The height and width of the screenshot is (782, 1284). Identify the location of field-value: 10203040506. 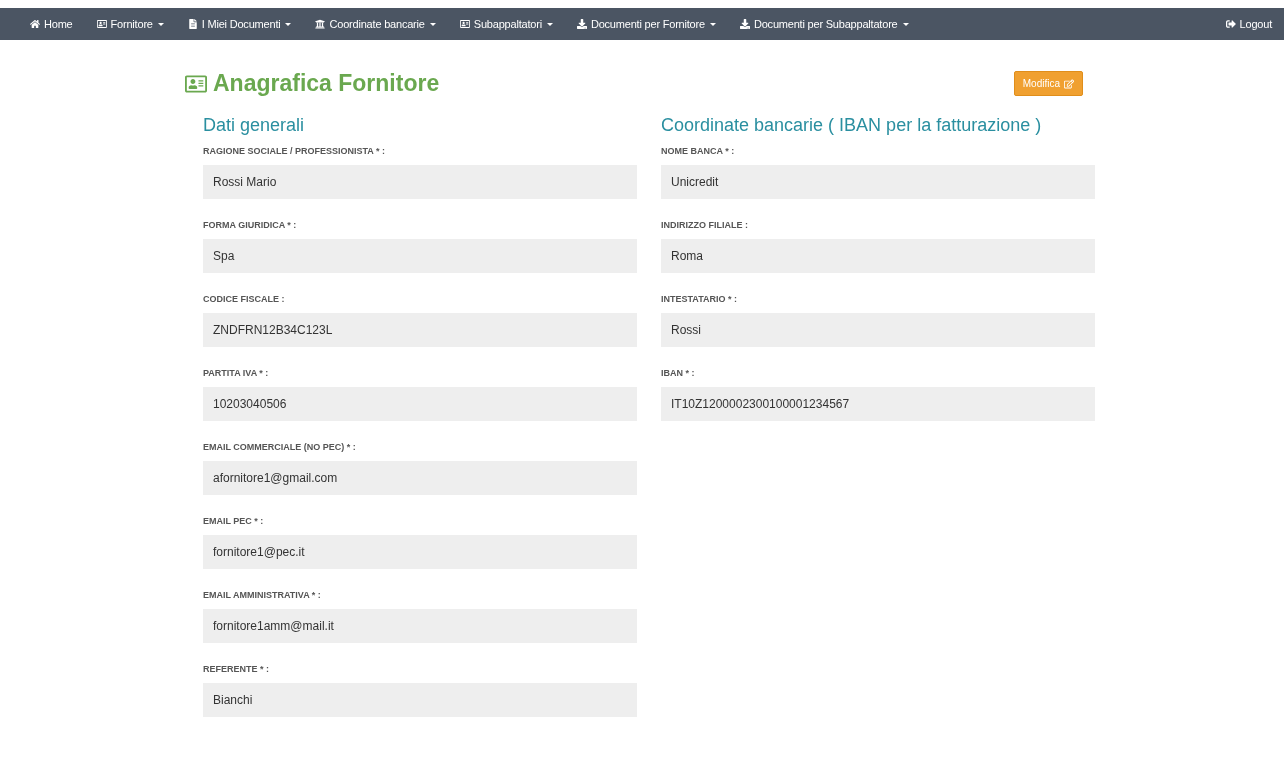
(420, 404).